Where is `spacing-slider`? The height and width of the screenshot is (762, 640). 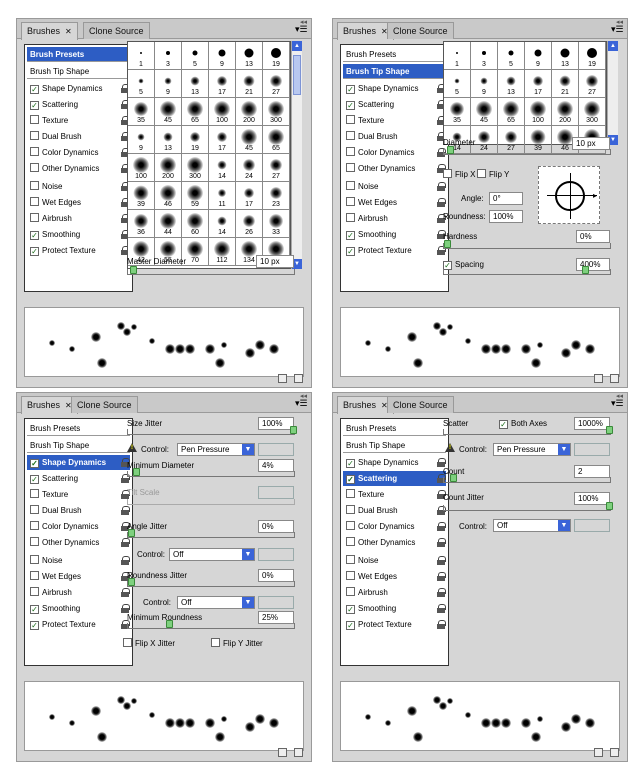 spacing-slider is located at coordinates (527, 270).